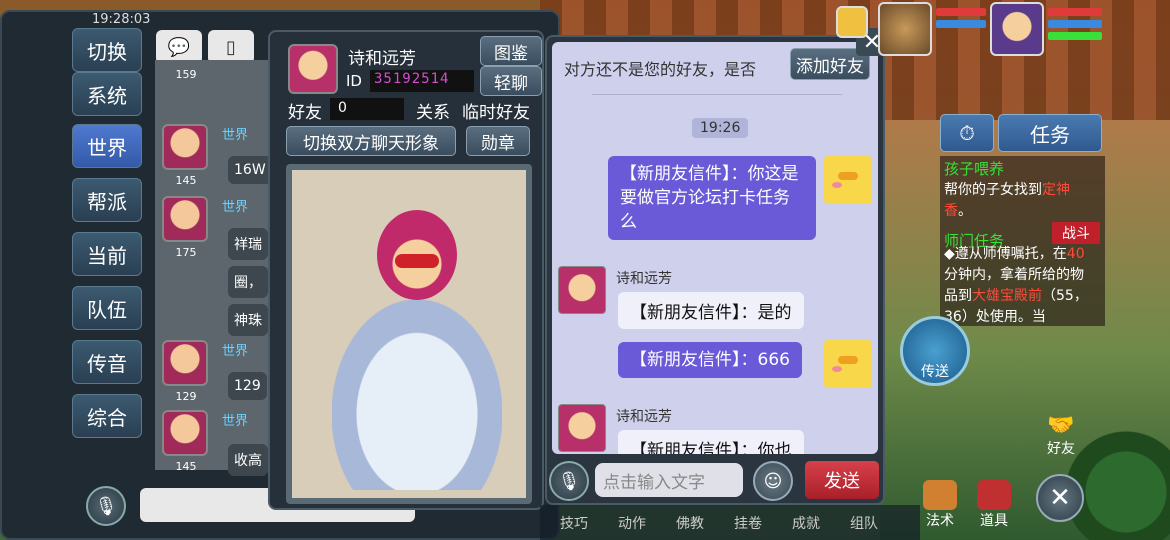 This screenshot has height=540, width=1170. I want to click on tab-whisper: 传音, so click(107, 362).